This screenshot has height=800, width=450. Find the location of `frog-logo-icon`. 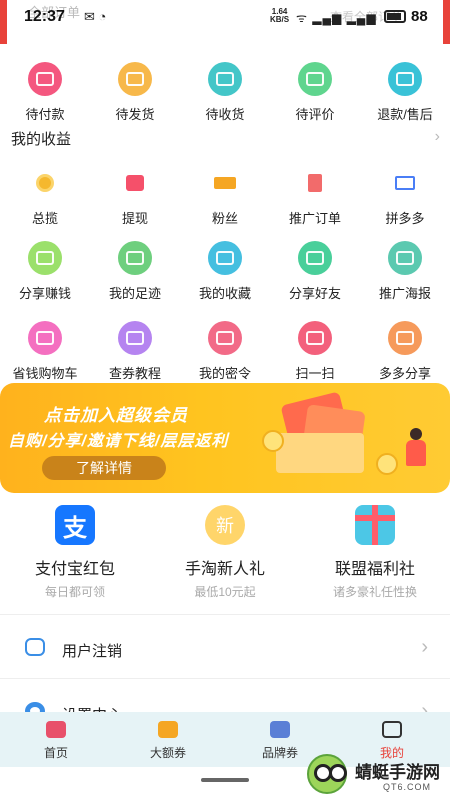

frog-logo-icon is located at coordinates (327, 774).